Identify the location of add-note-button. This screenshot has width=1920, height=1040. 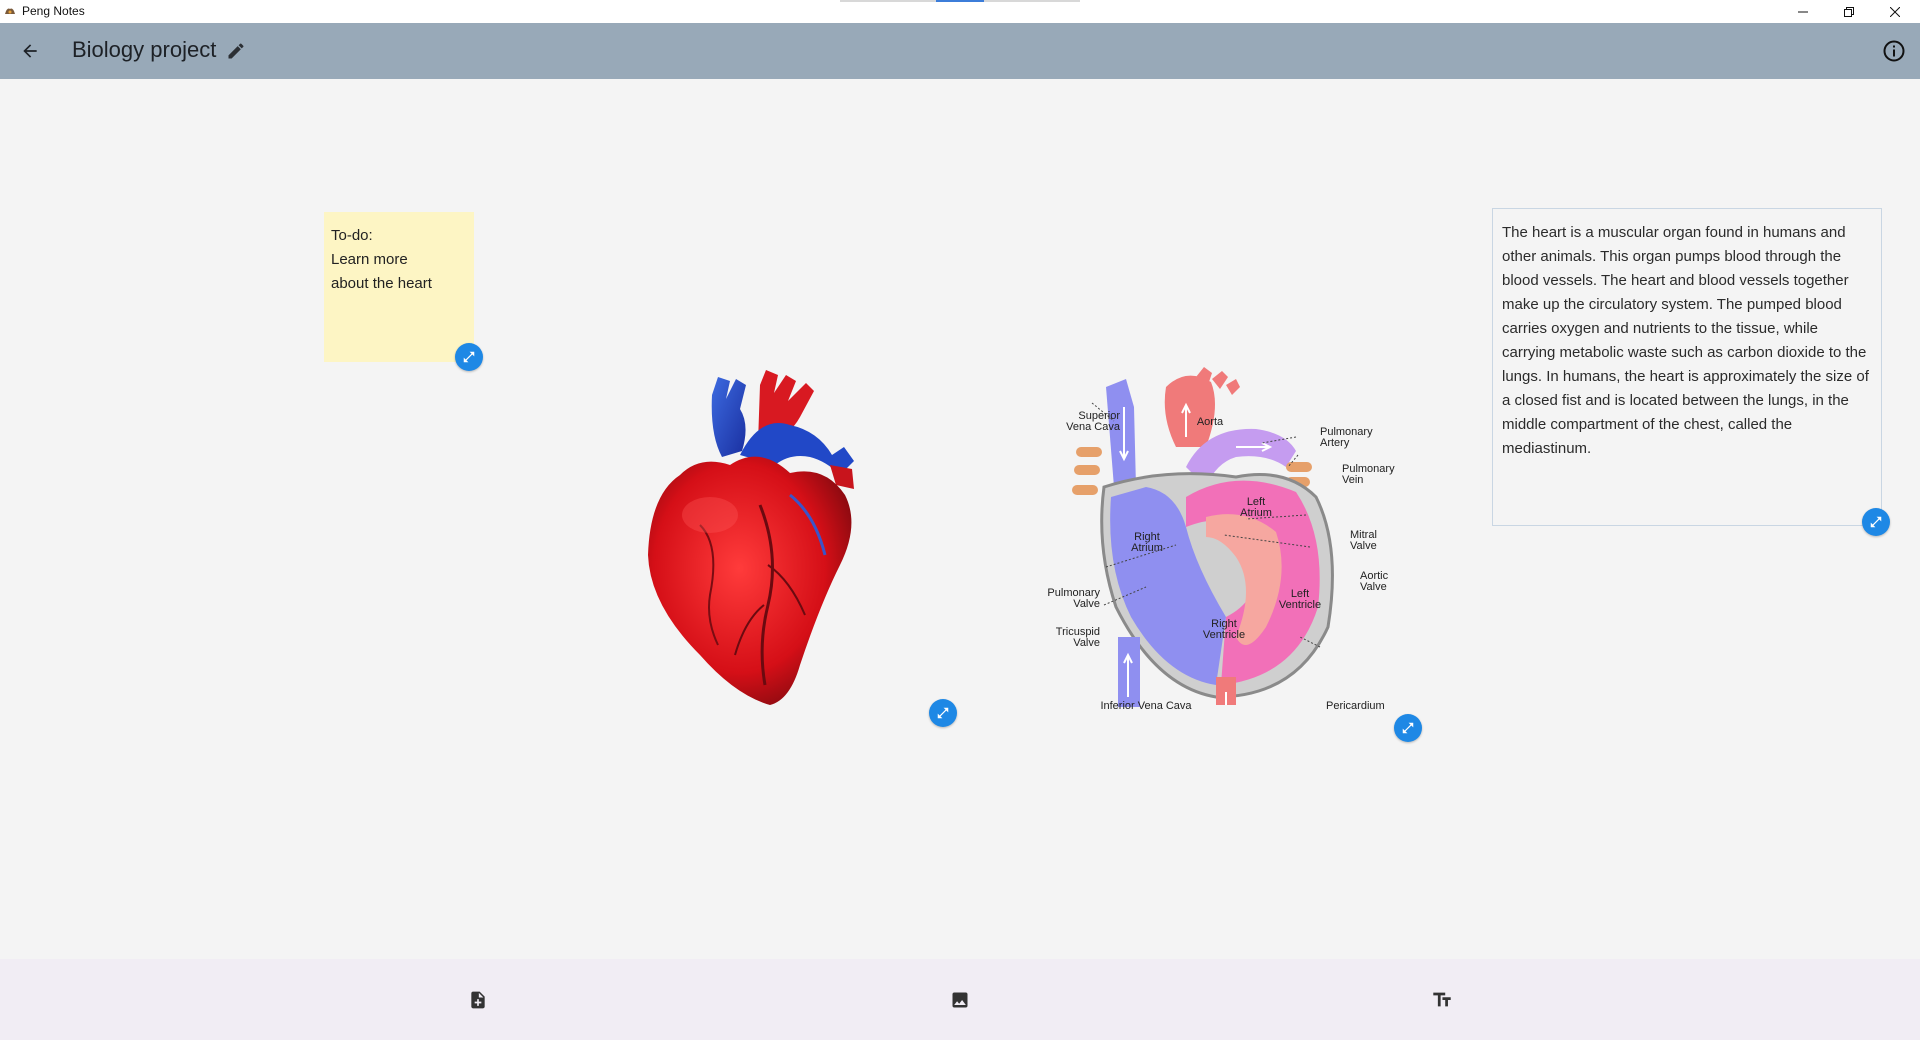
(478, 1000).